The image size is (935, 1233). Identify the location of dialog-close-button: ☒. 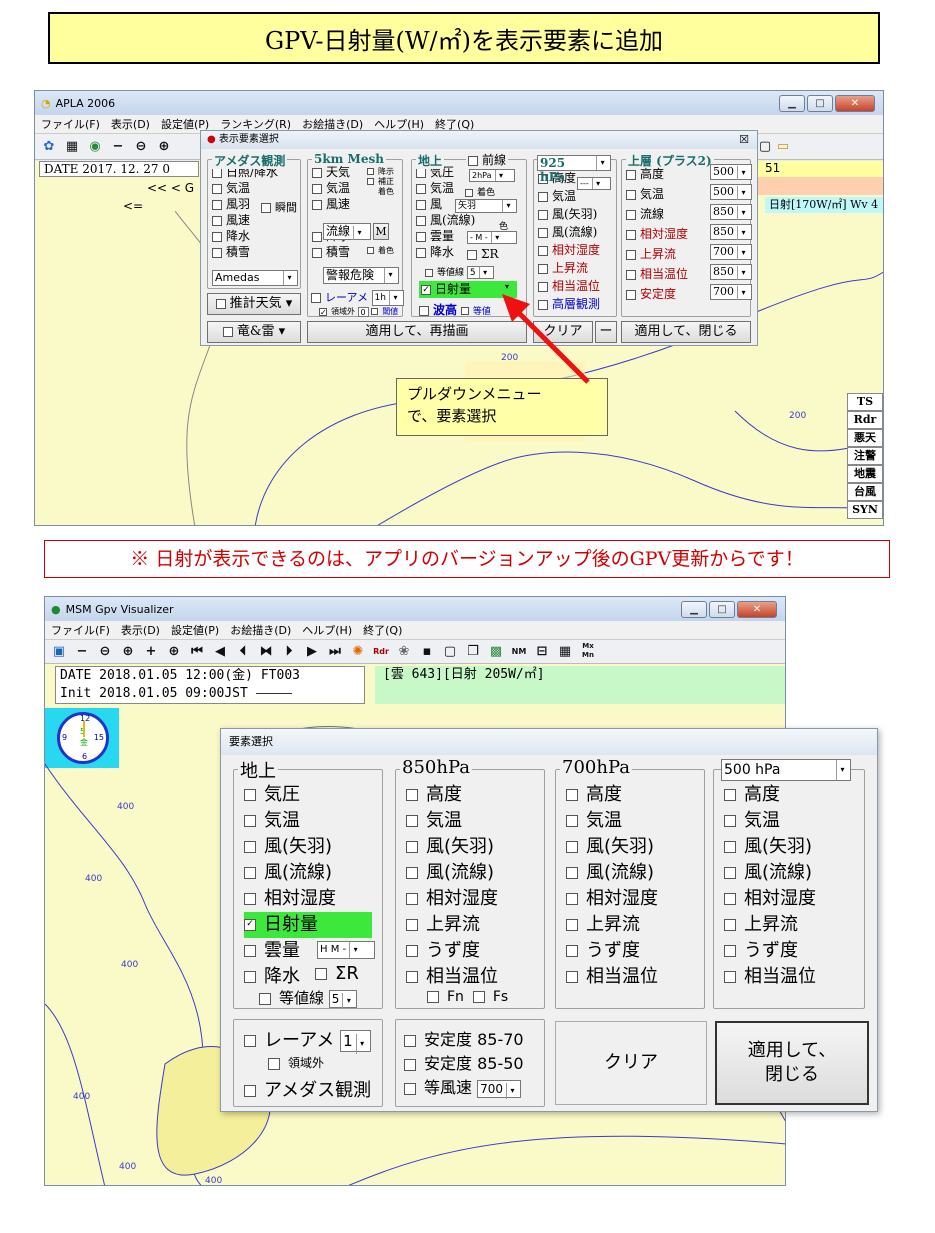
(744, 140).